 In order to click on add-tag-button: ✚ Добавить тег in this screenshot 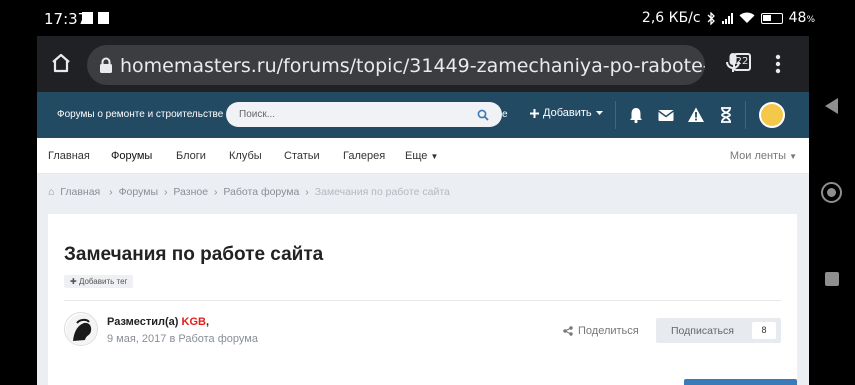, I will do `click(99, 281)`.